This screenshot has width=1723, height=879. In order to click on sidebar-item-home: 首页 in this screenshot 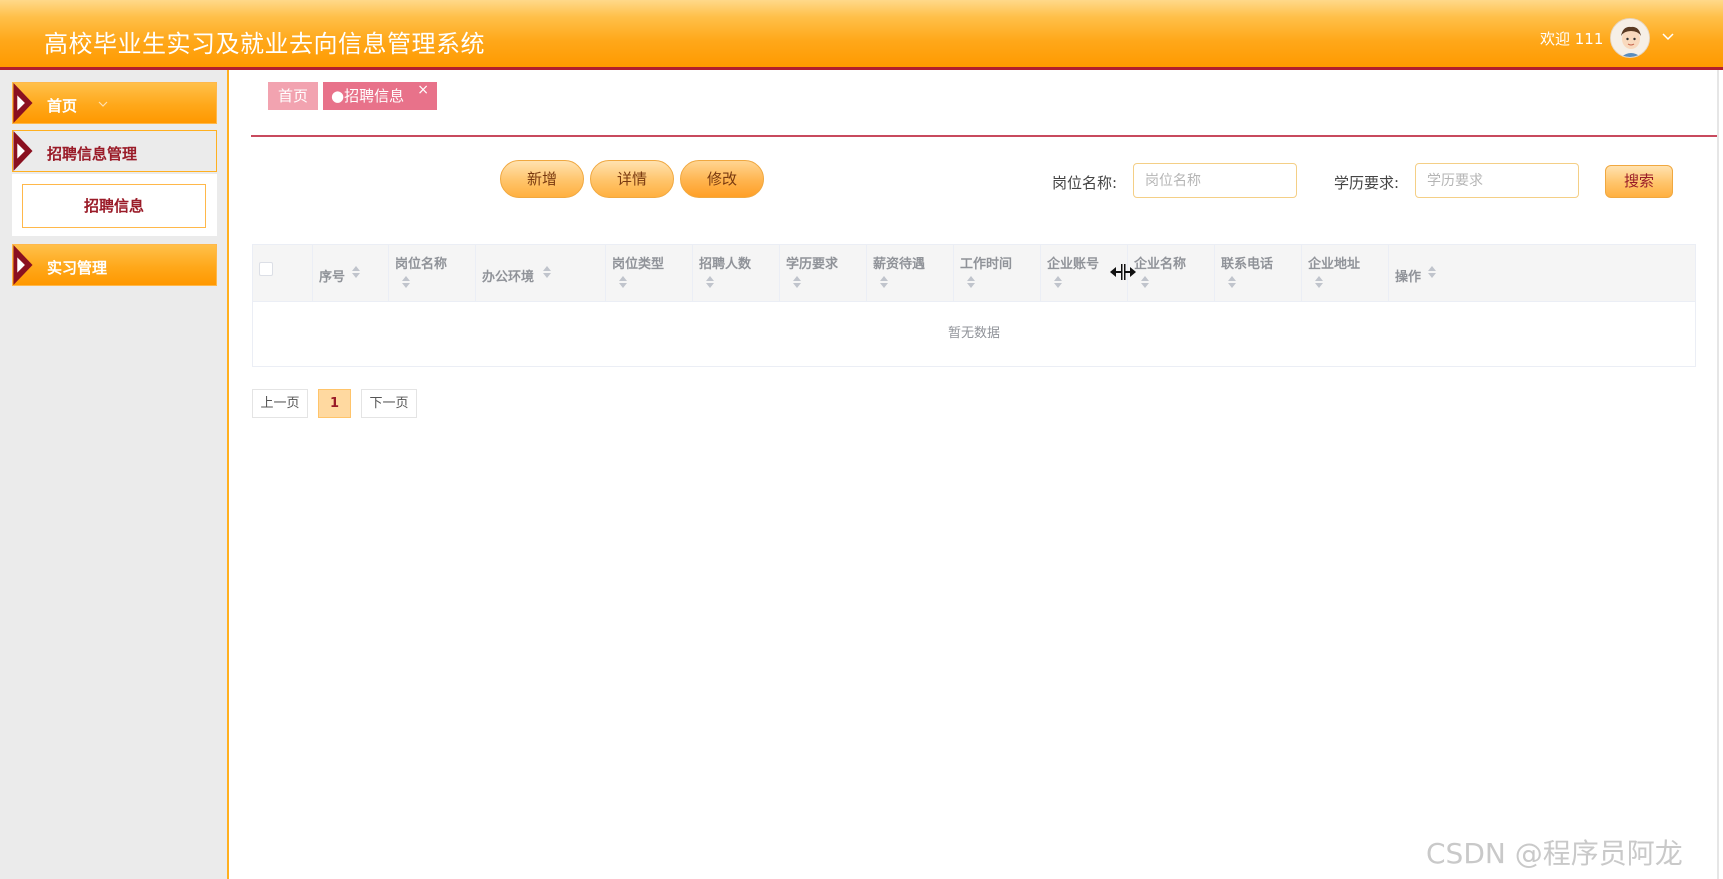, I will do `click(114, 103)`.